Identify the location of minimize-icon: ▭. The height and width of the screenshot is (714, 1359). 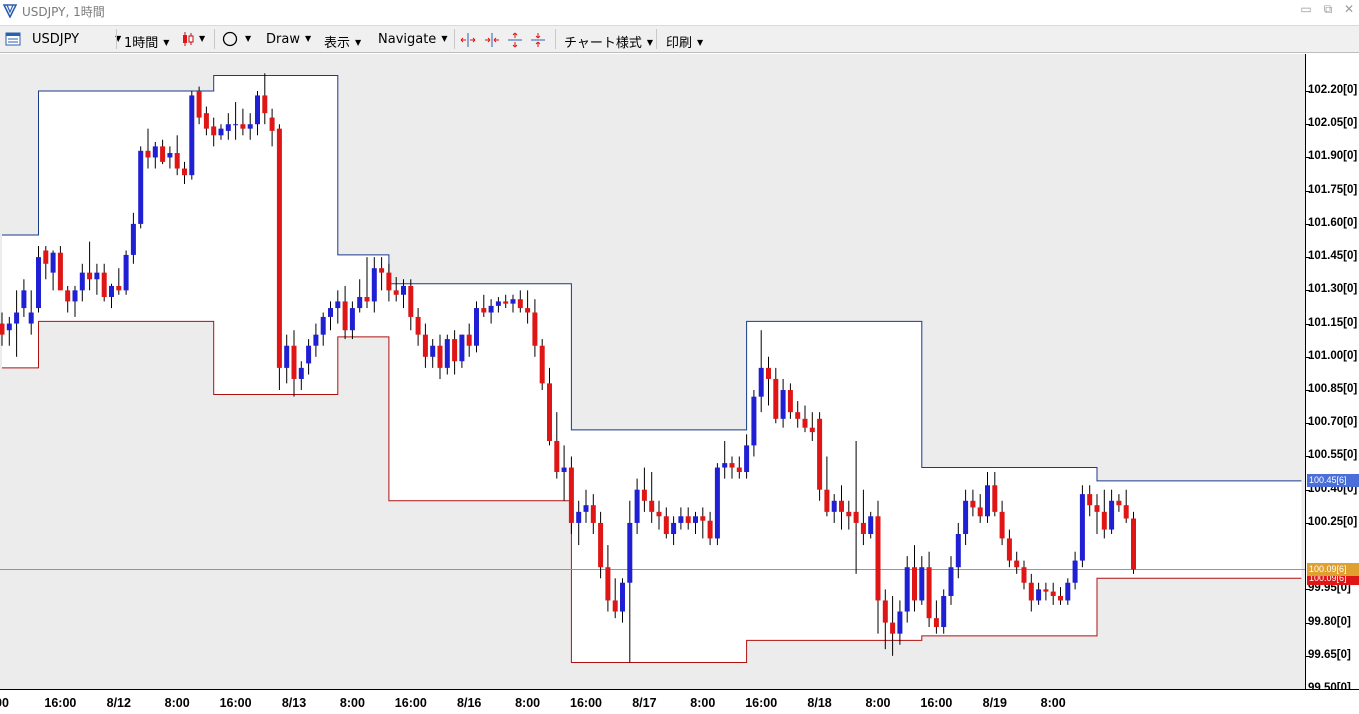
(1306, 9).